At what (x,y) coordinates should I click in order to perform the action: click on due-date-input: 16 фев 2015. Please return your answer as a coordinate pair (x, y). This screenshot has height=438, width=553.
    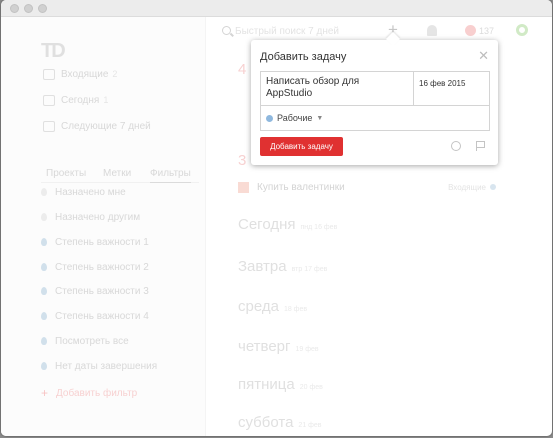
    Looking at the image, I should click on (451, 88).